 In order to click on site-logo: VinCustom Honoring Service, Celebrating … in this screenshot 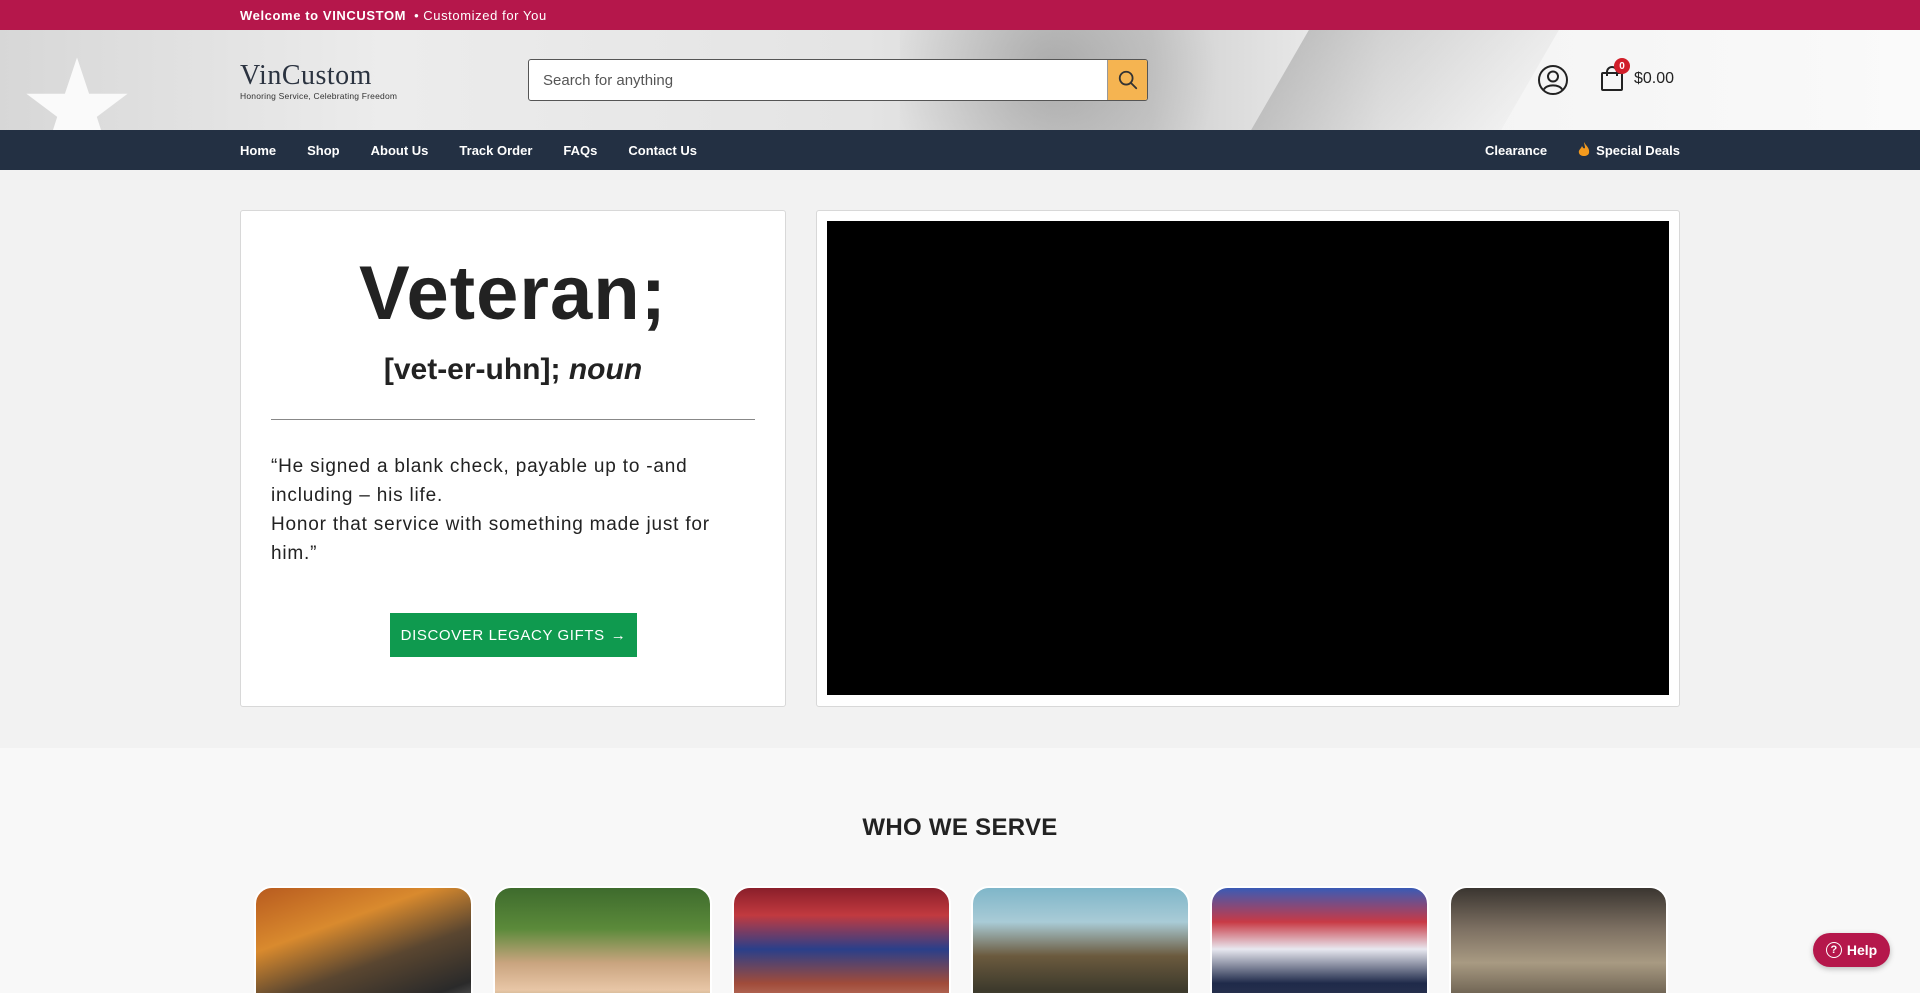, I will do `click(319, 81)`.